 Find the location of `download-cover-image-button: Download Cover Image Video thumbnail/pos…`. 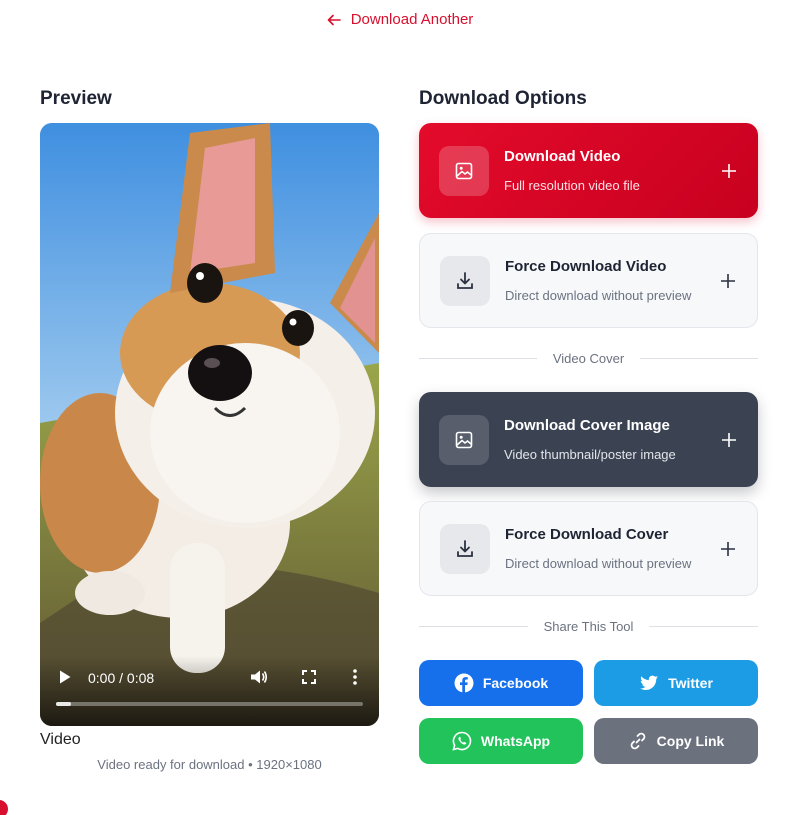

download-cover-image-button: Download Cover Image Video thumbnail/pos… is located at coordinates (588, 439).